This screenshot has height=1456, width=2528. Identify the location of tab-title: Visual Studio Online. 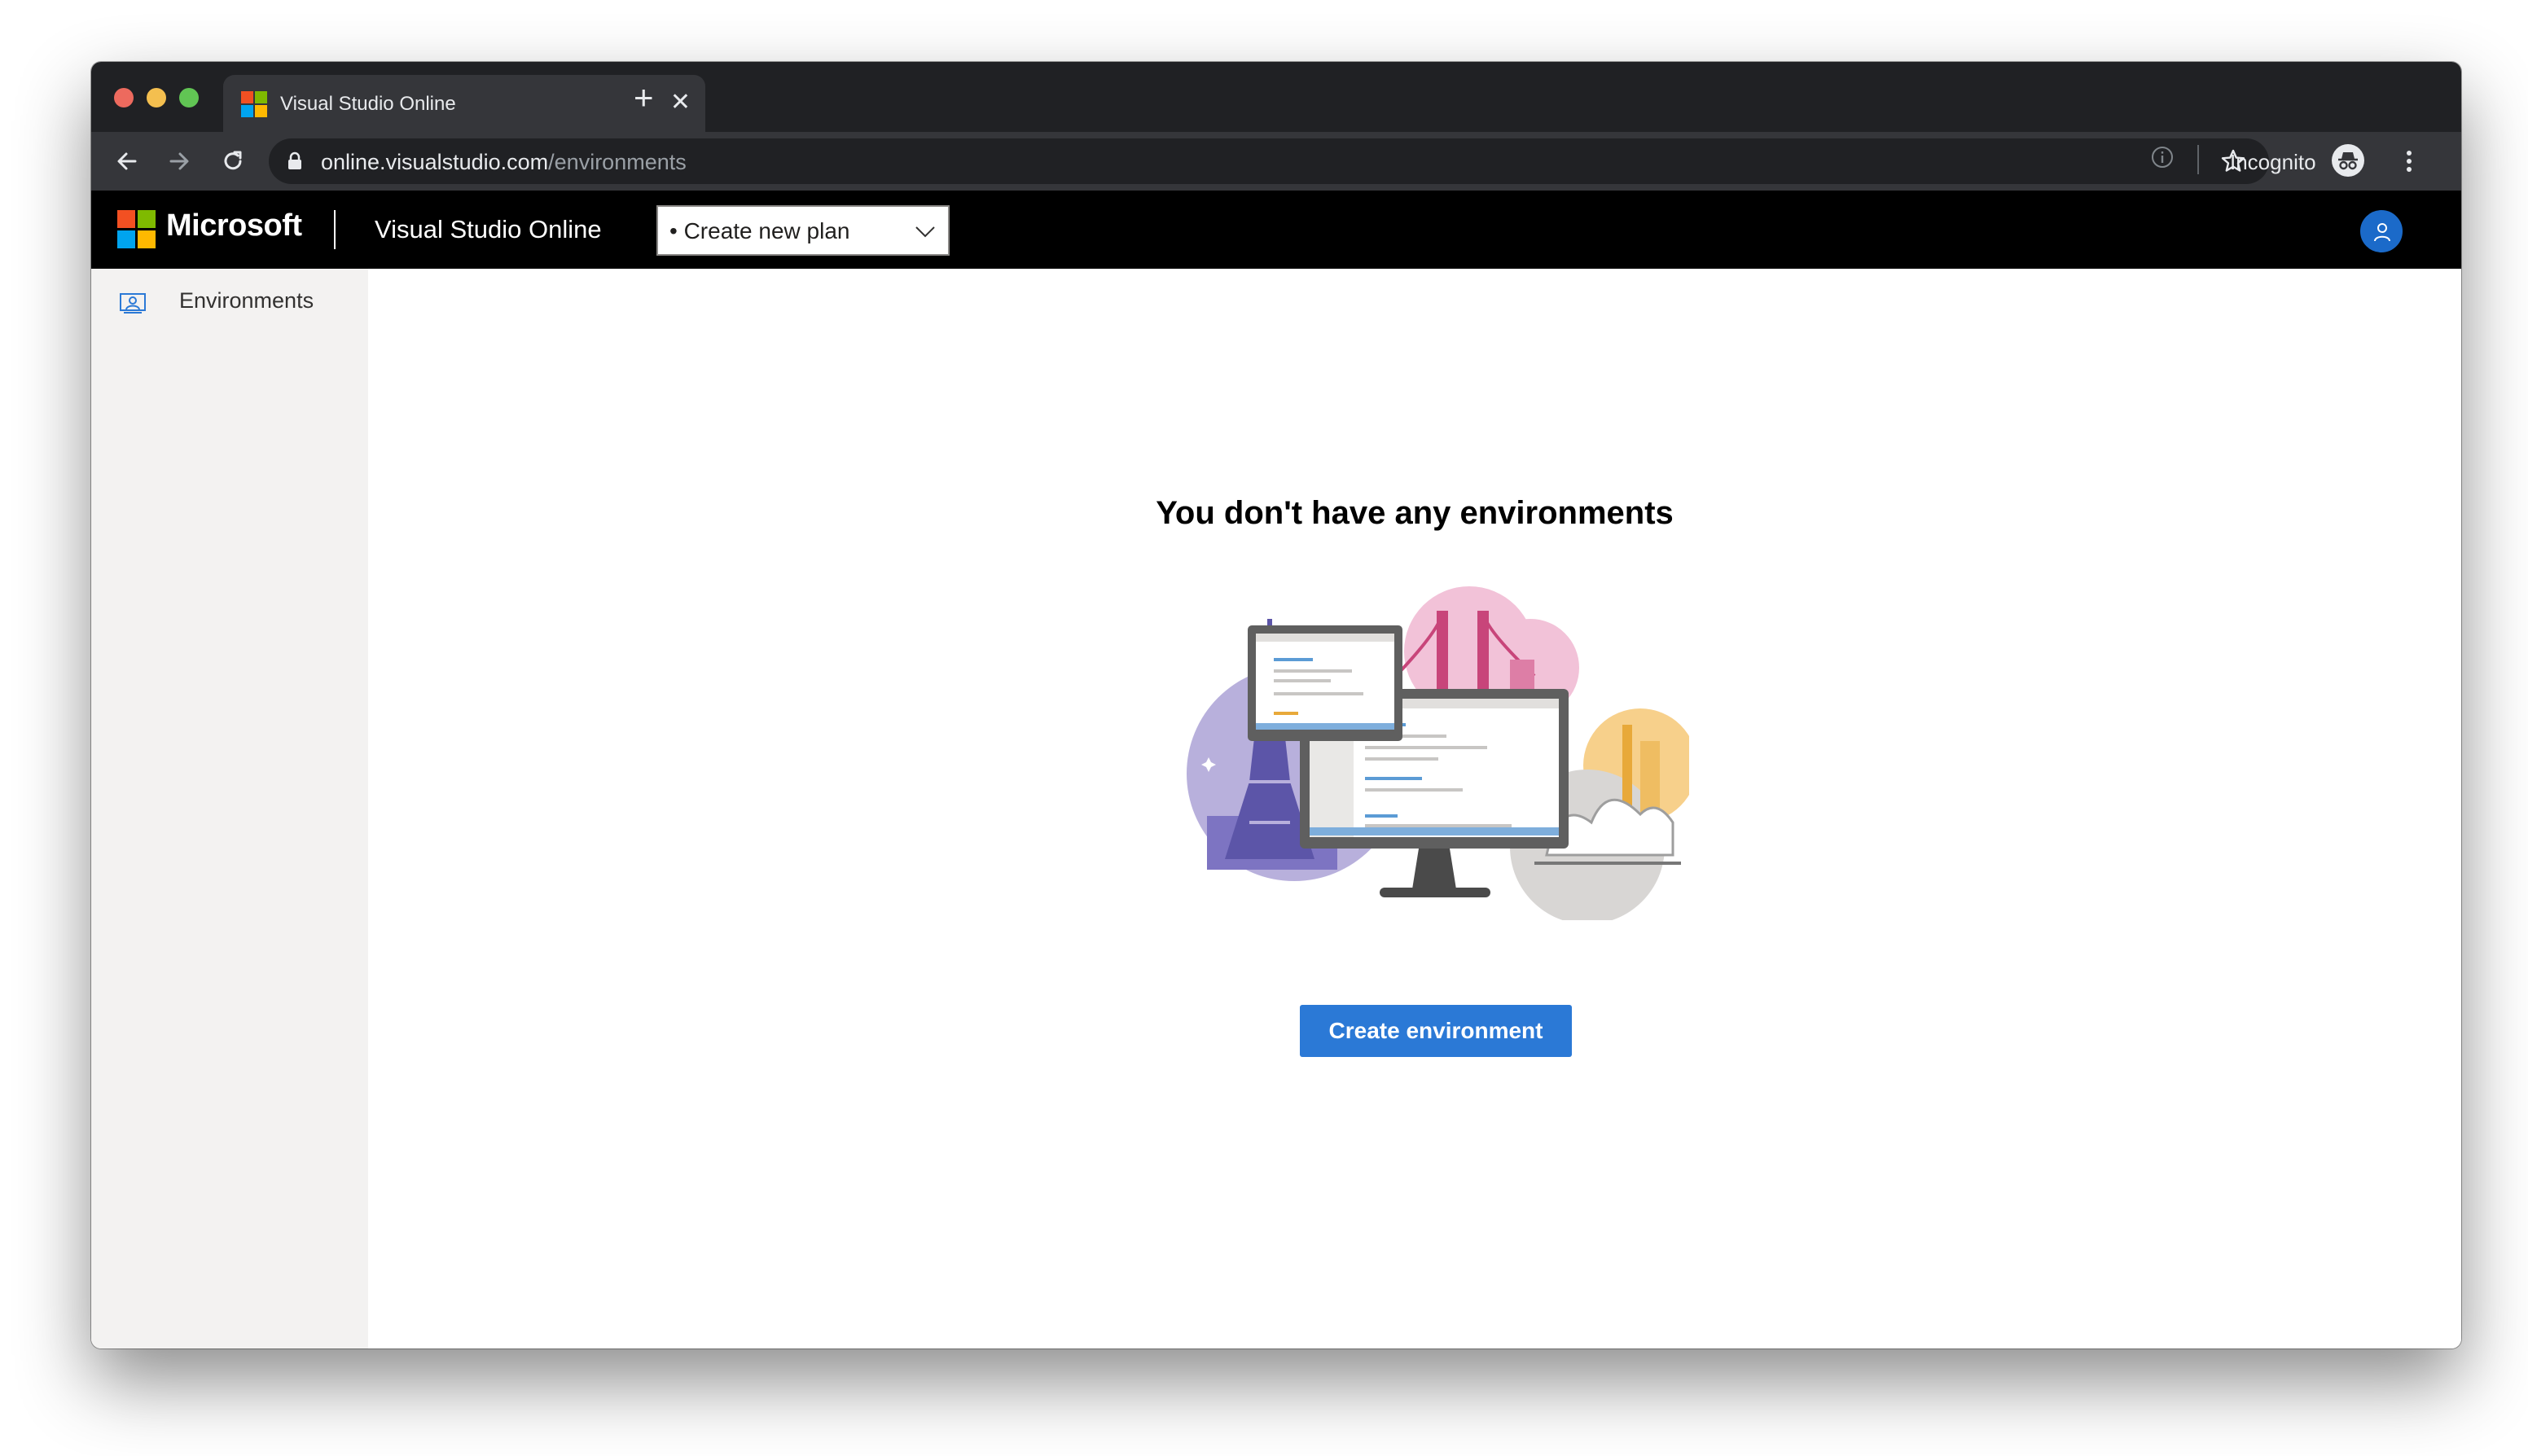
(368, 104).